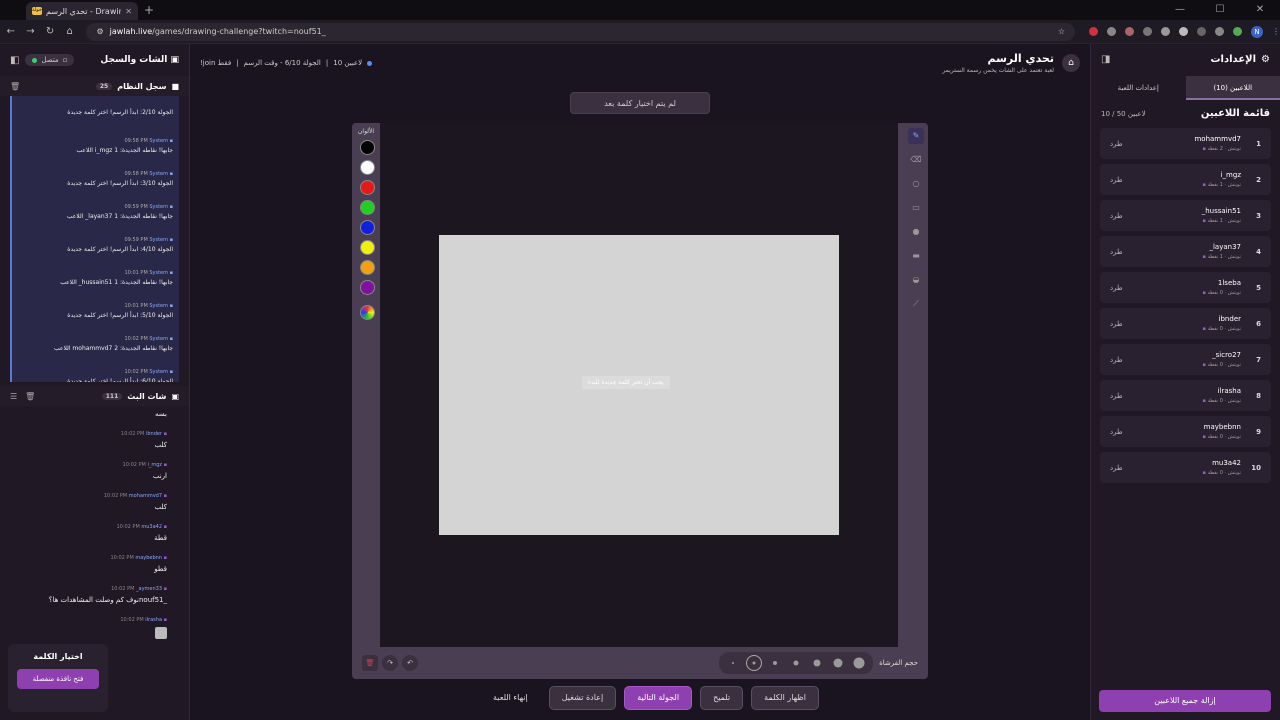  I want to click on circle-tool-icon: ○, so click(916, 184).